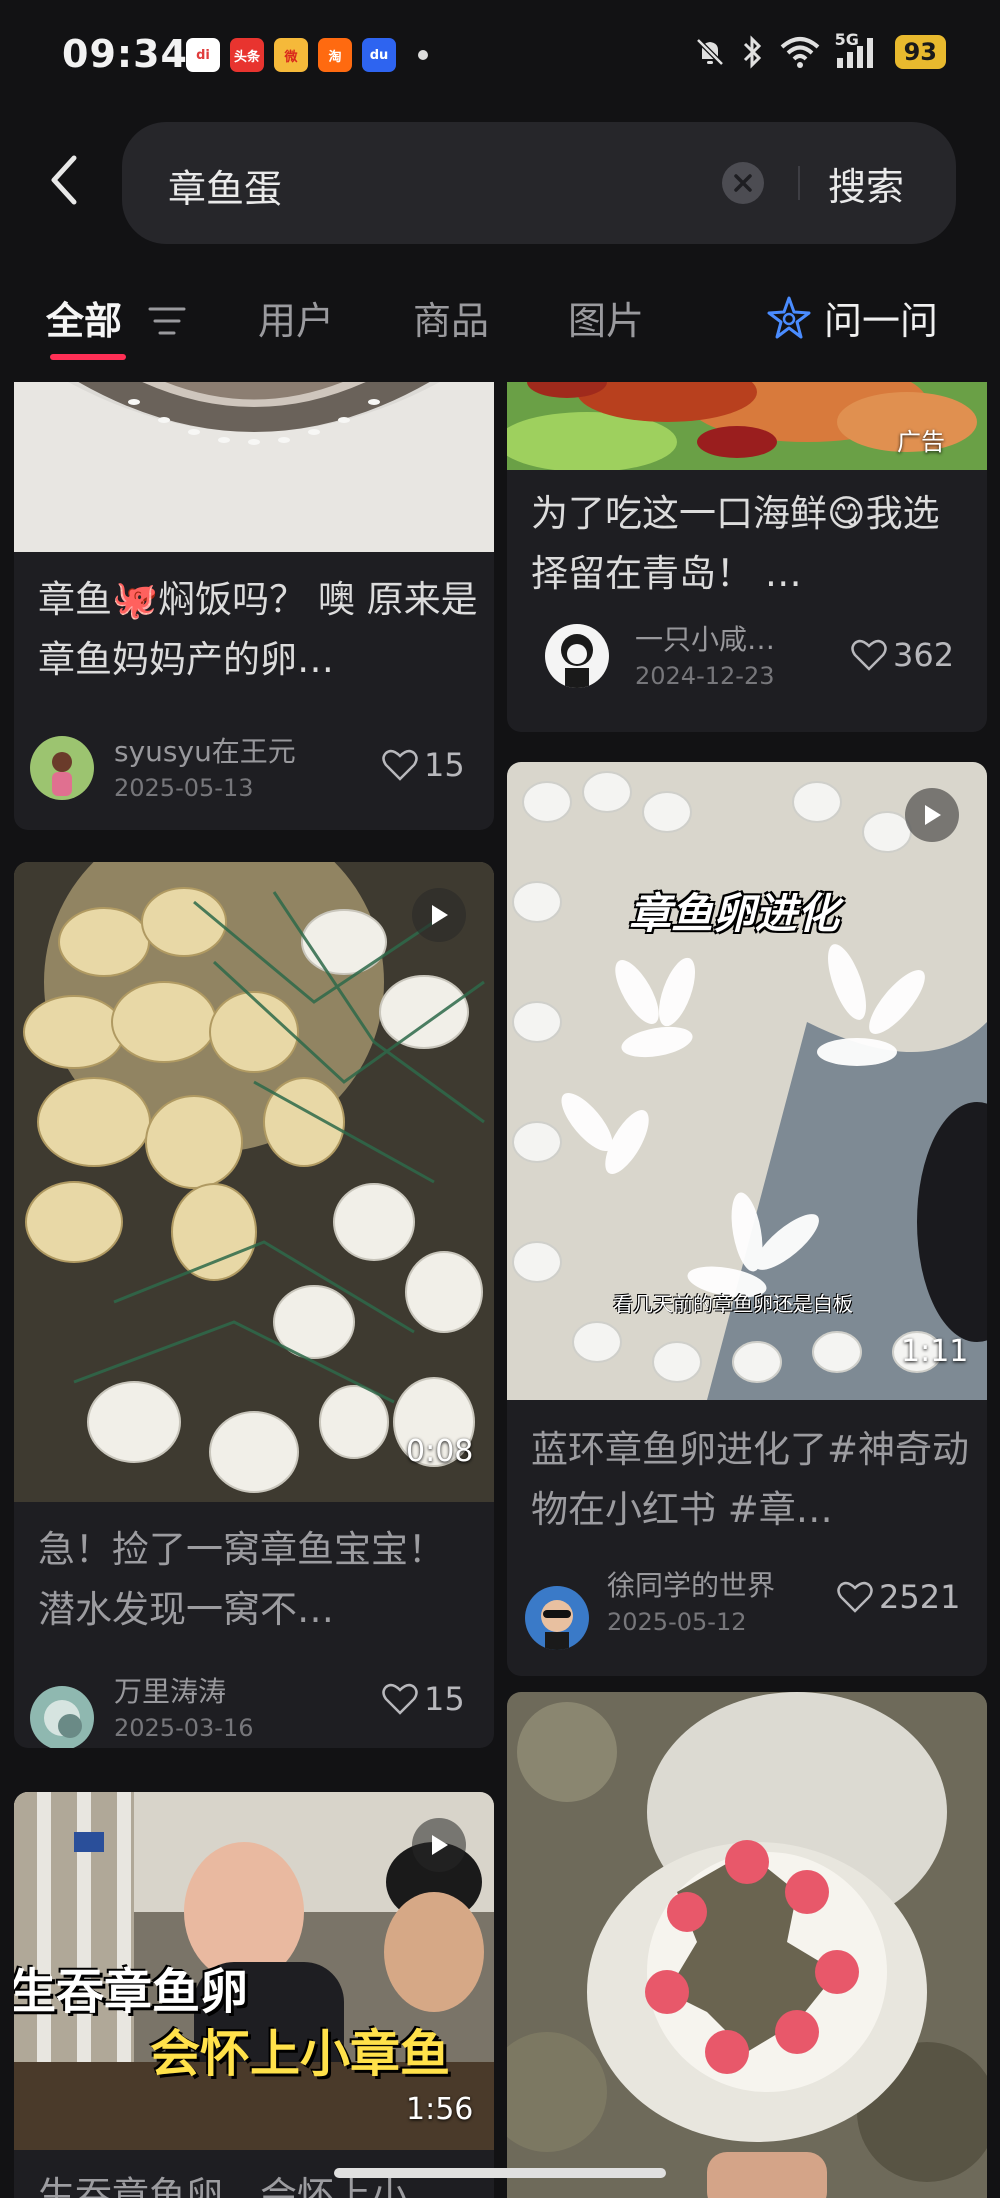 This screenshot has height=2198, width=1000. I want to click on search-divider, so click(799, 183).